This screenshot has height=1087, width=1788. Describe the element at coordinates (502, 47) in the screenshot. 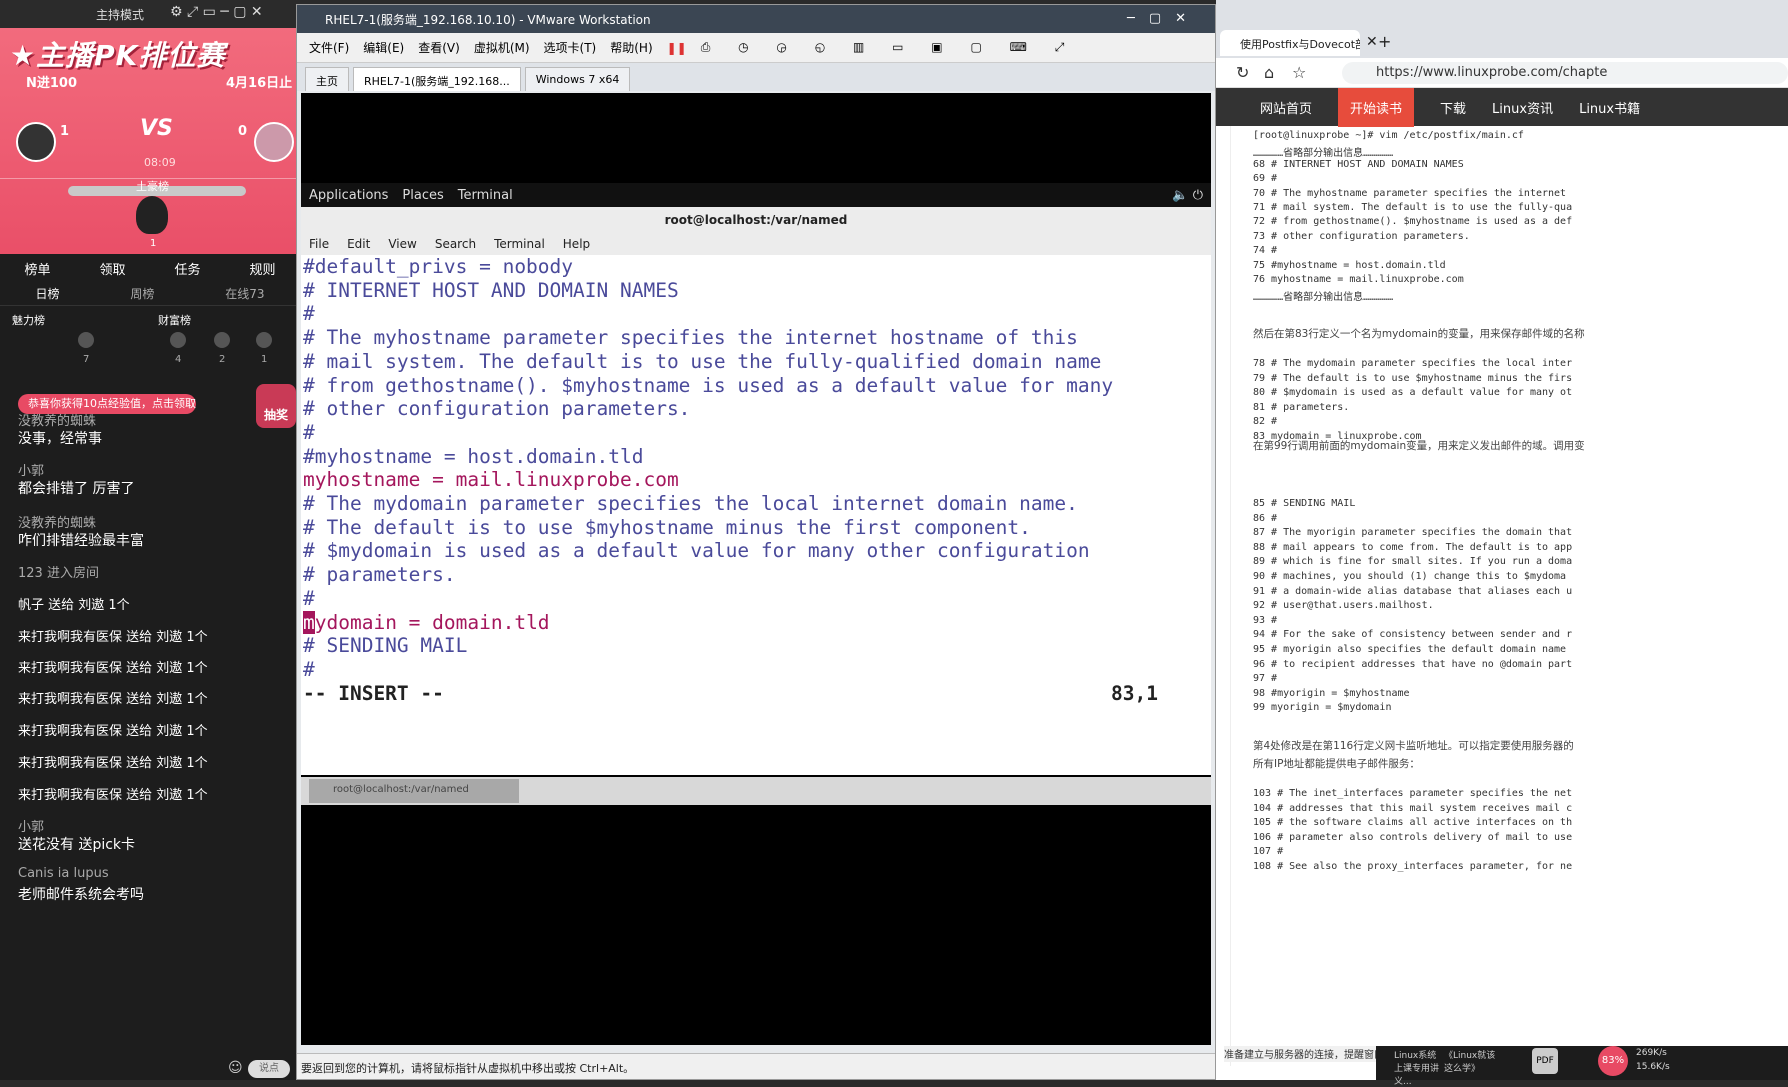

I see `menu-vm: 虚拟机(M)` at that location.